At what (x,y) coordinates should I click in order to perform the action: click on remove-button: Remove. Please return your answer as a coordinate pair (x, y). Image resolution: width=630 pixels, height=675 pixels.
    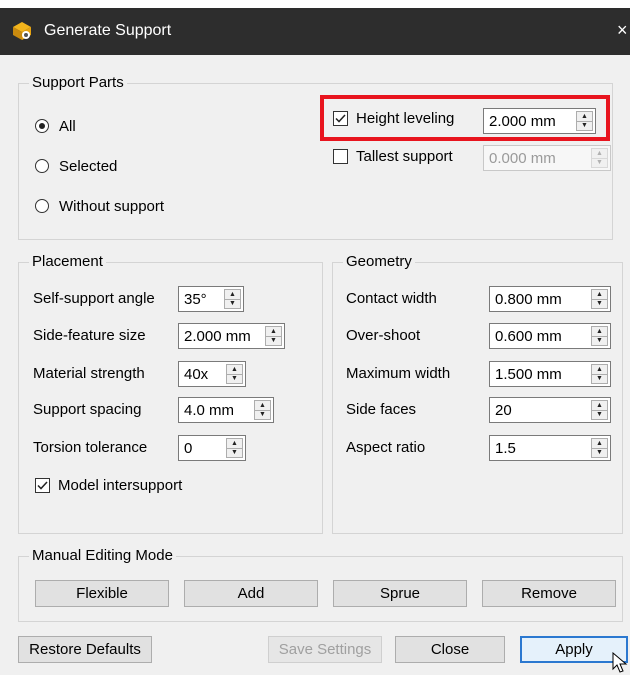
    Looking at the image, I should click on (549, 593).